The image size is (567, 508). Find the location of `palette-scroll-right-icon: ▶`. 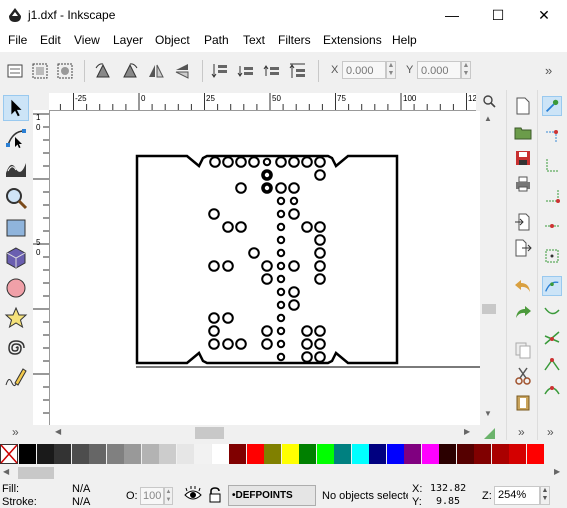

palette-scroll-right-icon: ▶ is located at coordinates (557, 471).